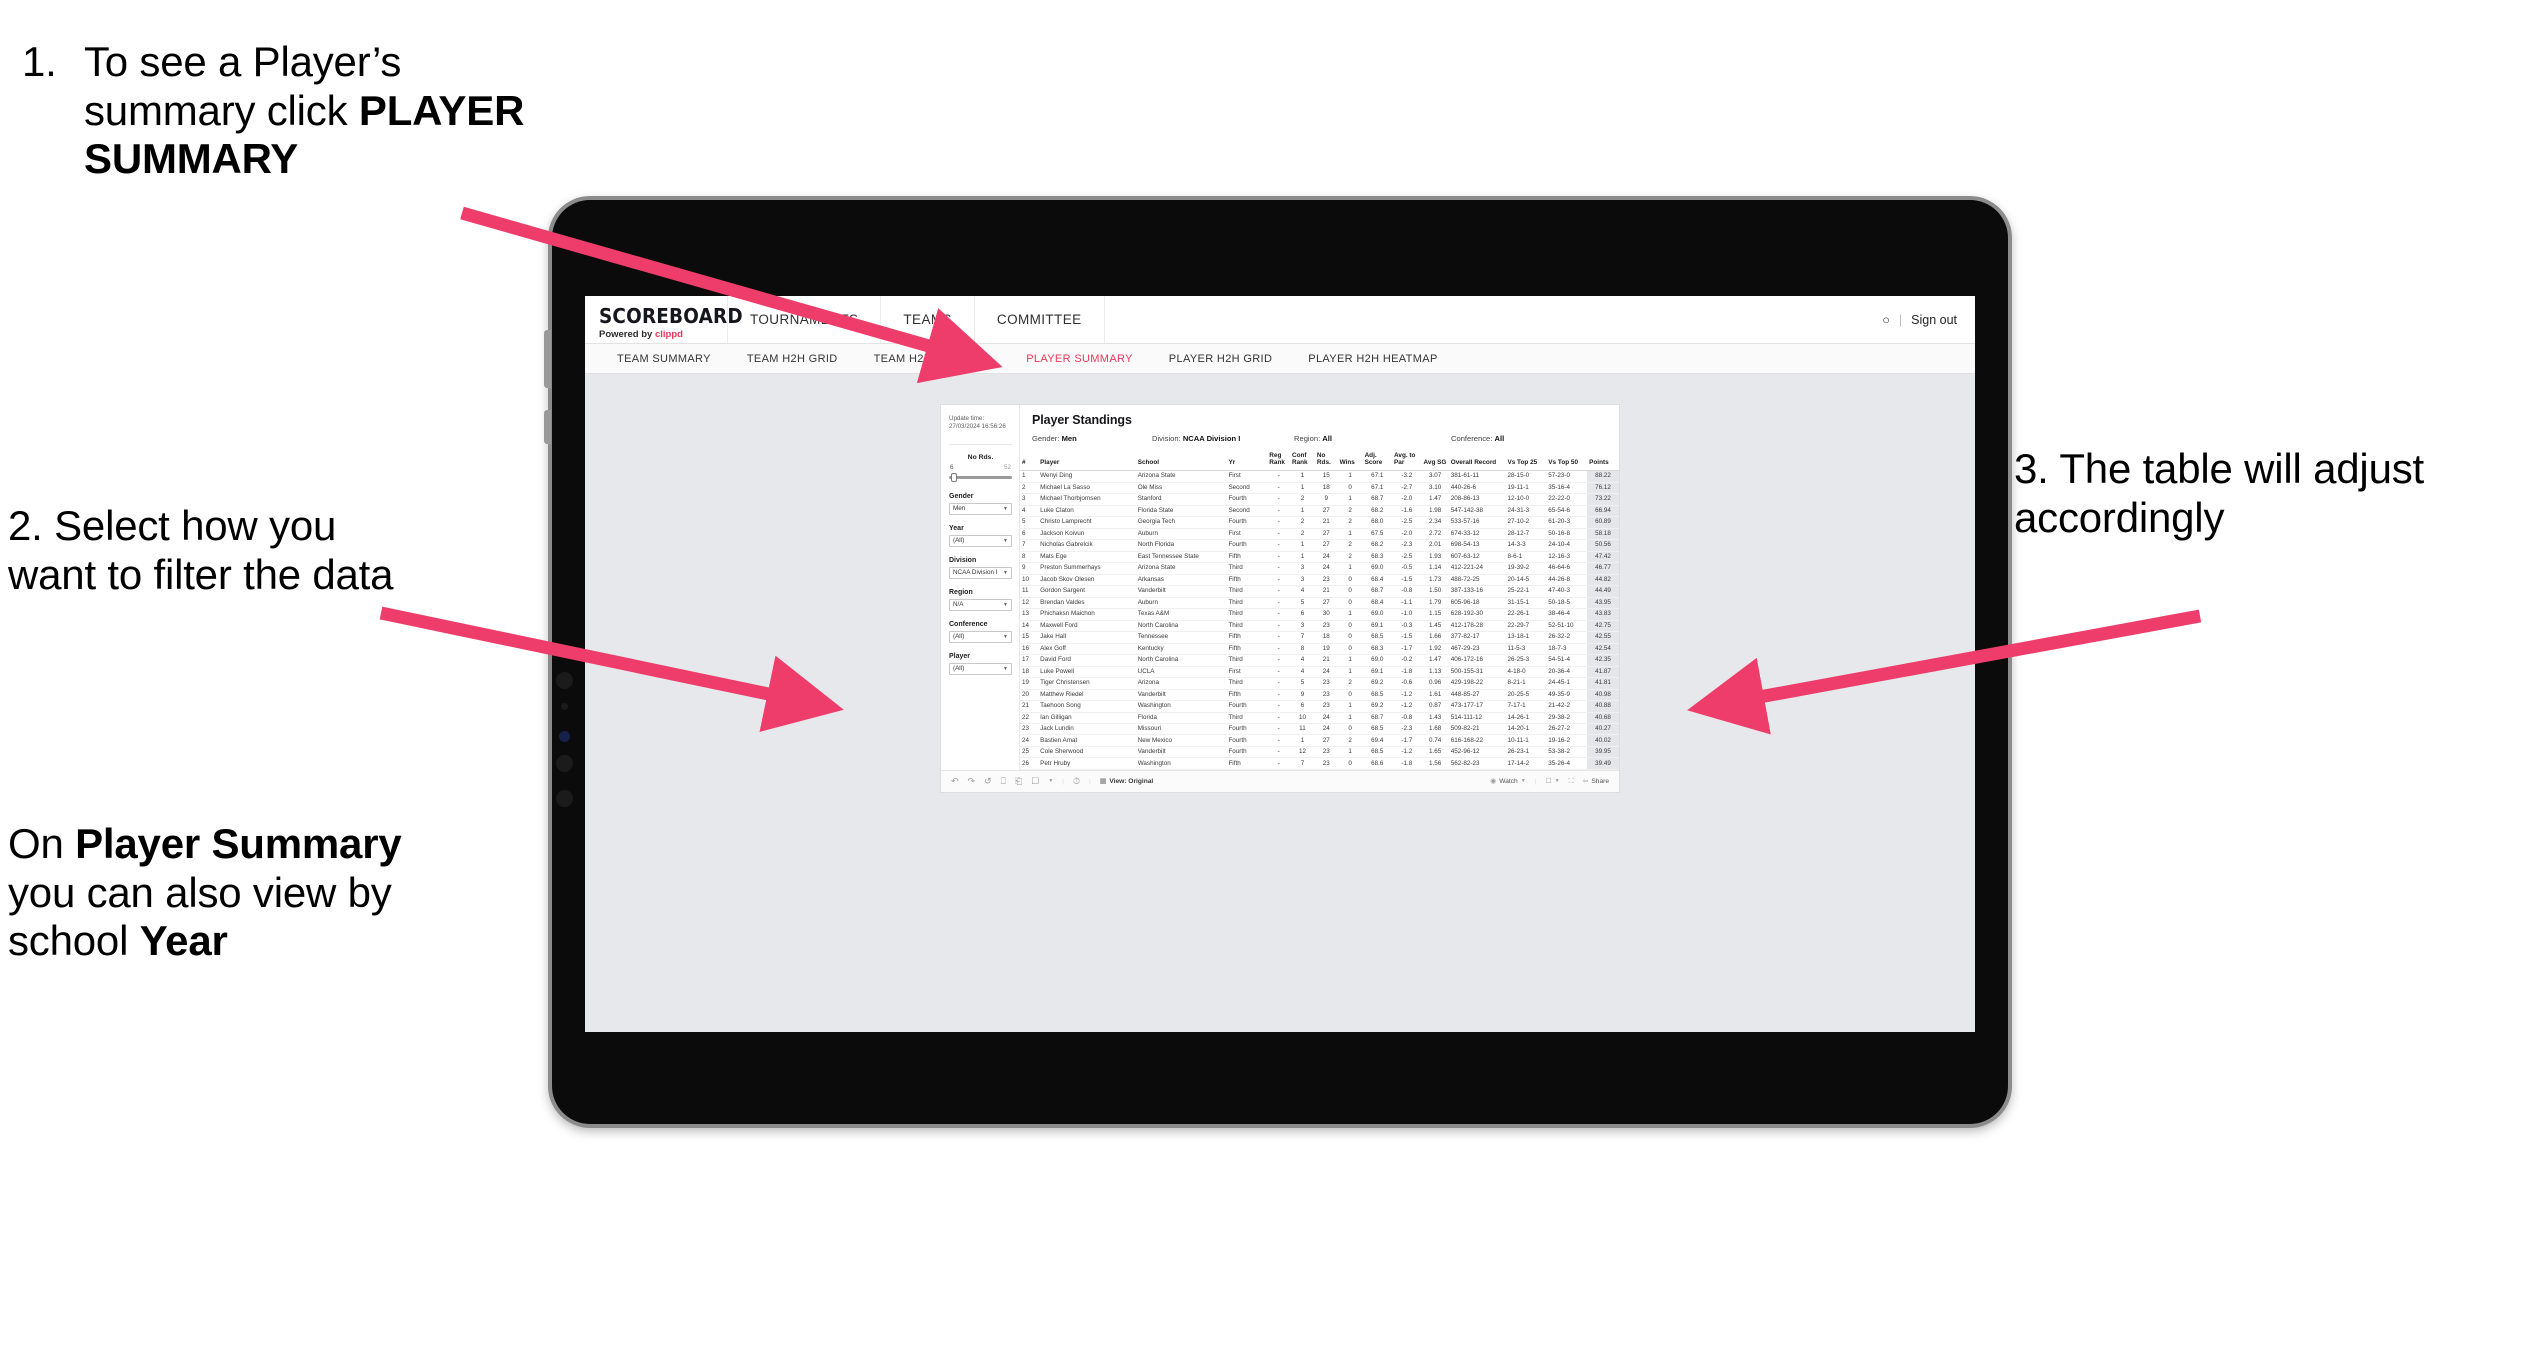  Describe the element at coordinates (955, 781) in the screenshot. I see `undo-icon: ↶` at that location.